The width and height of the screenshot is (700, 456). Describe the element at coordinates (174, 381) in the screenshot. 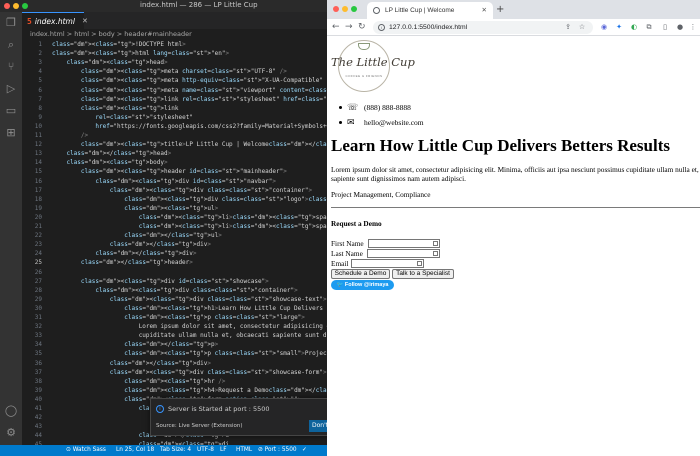

I see `code-line: 38 class="dm"><class="tg">hr />` at that location.